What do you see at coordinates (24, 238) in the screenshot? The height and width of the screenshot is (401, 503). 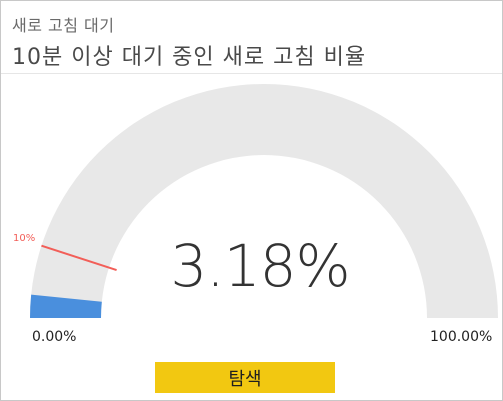 I see `gauge-target-label: 10%` at bounding box center [24, 238].